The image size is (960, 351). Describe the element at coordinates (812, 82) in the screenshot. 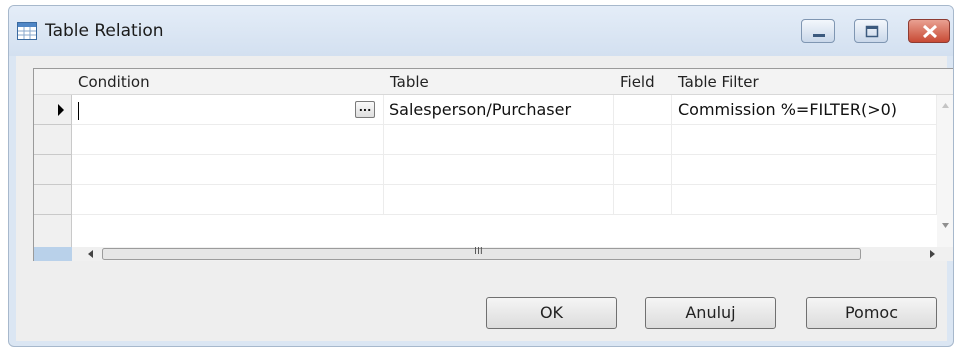

I see `column-header-table-filter: Table Filter` at that location.